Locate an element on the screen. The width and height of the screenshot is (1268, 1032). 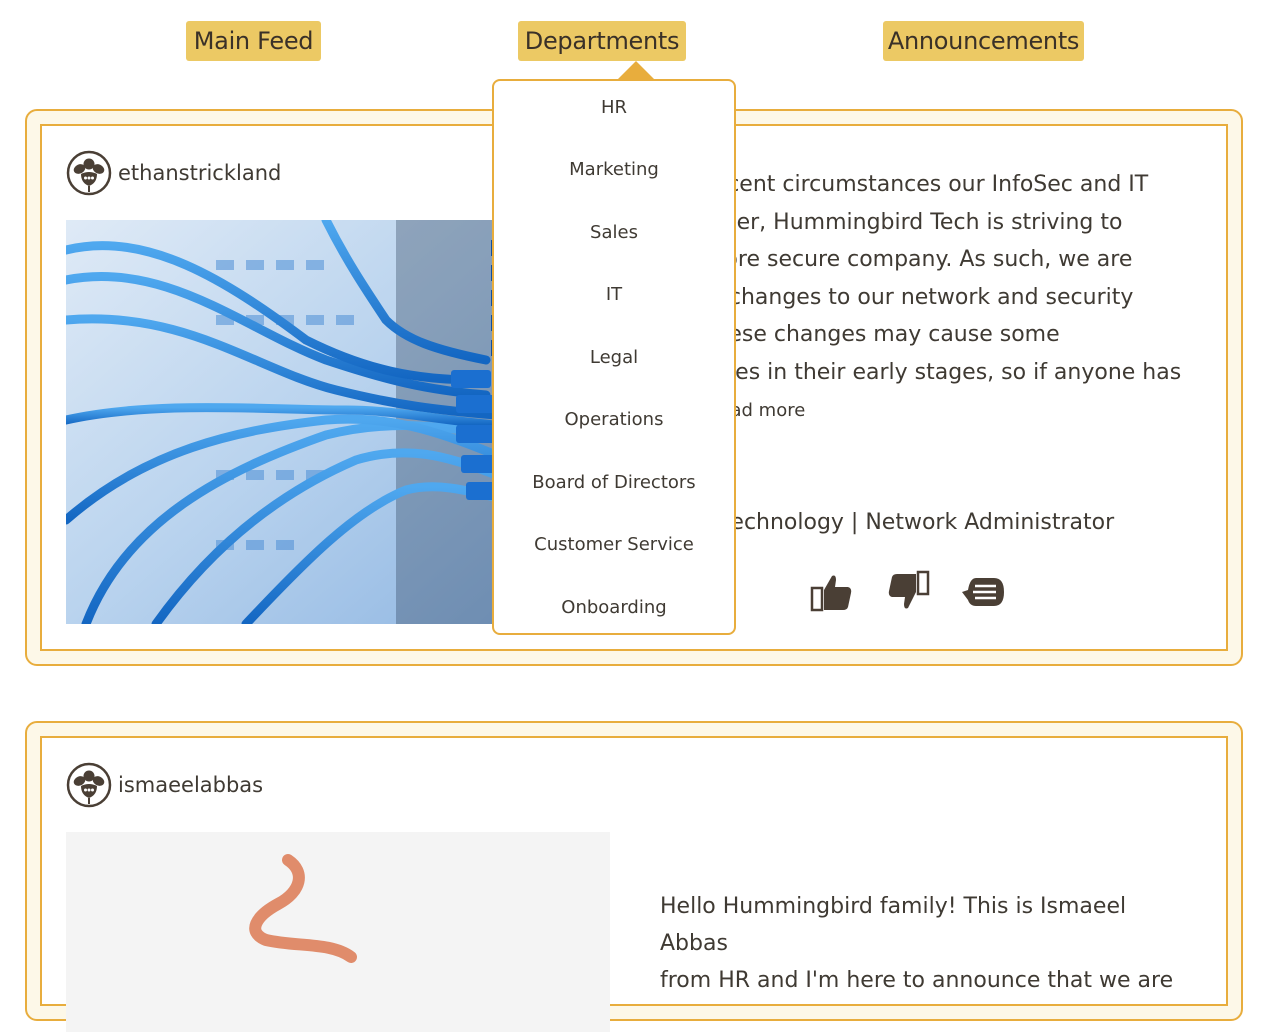
dropdown-item-board-of-directors: Board of Directors is located at coordinates (614, 482).